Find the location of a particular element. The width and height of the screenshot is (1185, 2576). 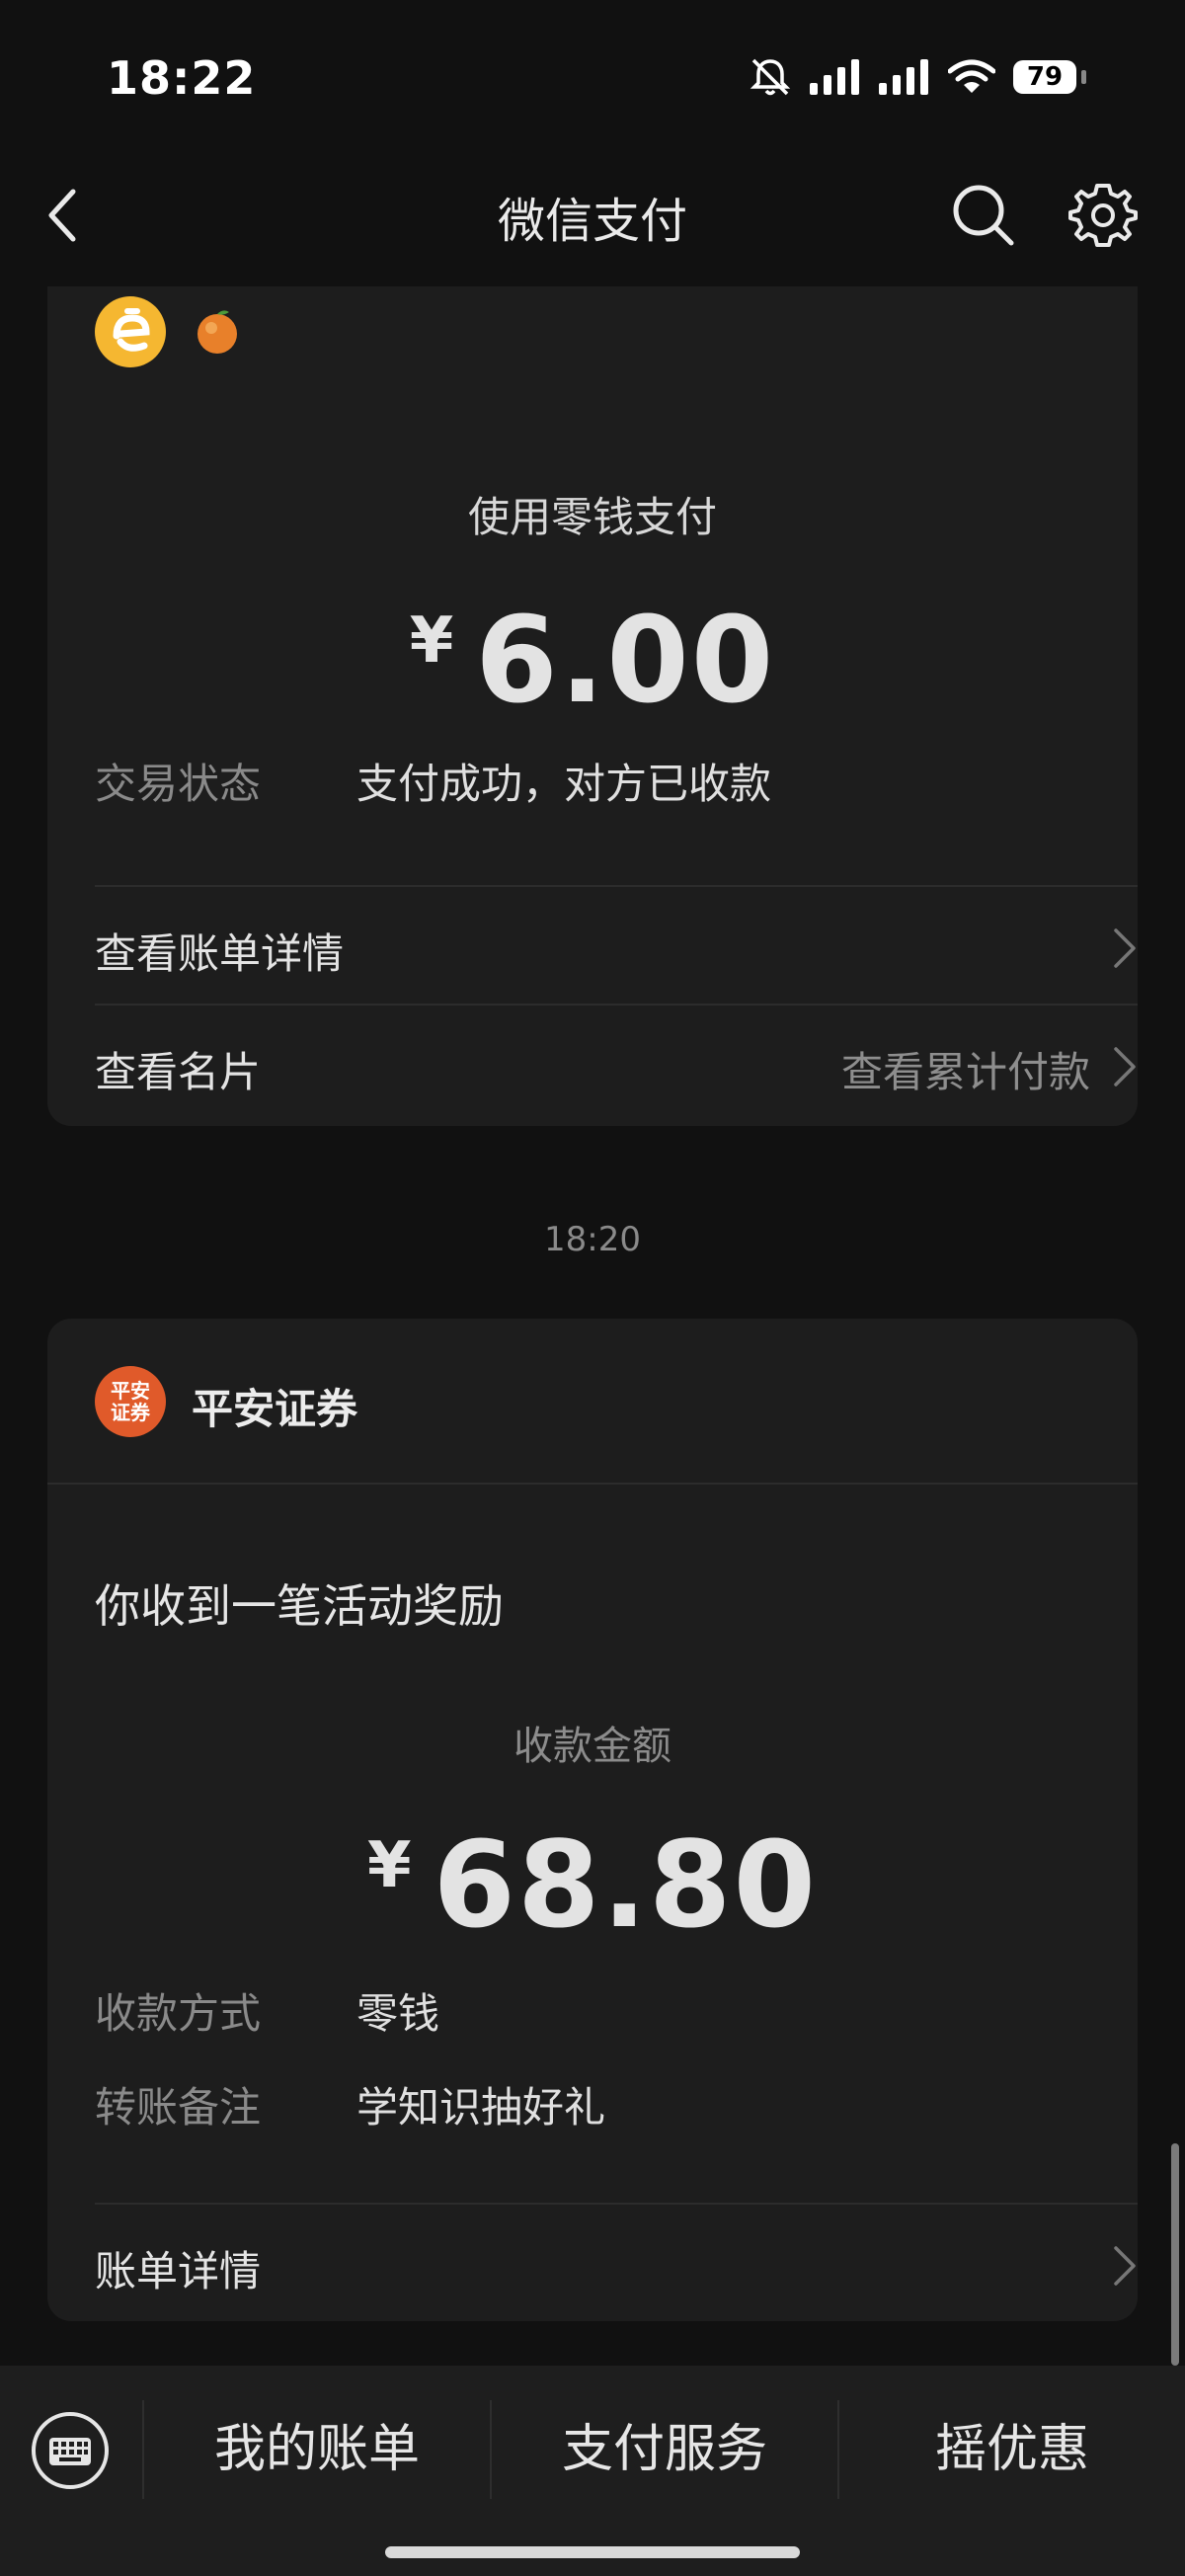

reward-bill-details-label: 账单详情 is located at coordinates (179, 2271).